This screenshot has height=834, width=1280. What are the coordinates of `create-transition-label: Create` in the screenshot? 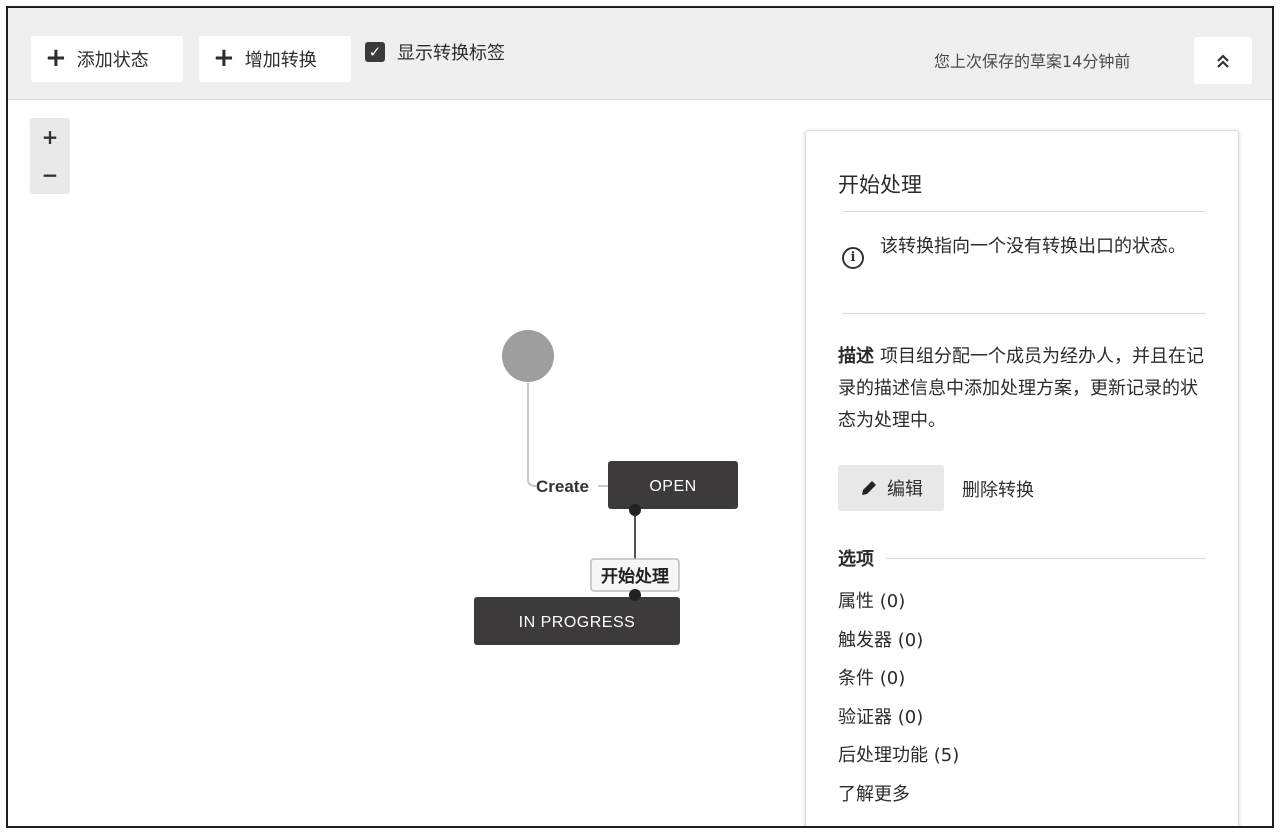 It's located at (562, 486).